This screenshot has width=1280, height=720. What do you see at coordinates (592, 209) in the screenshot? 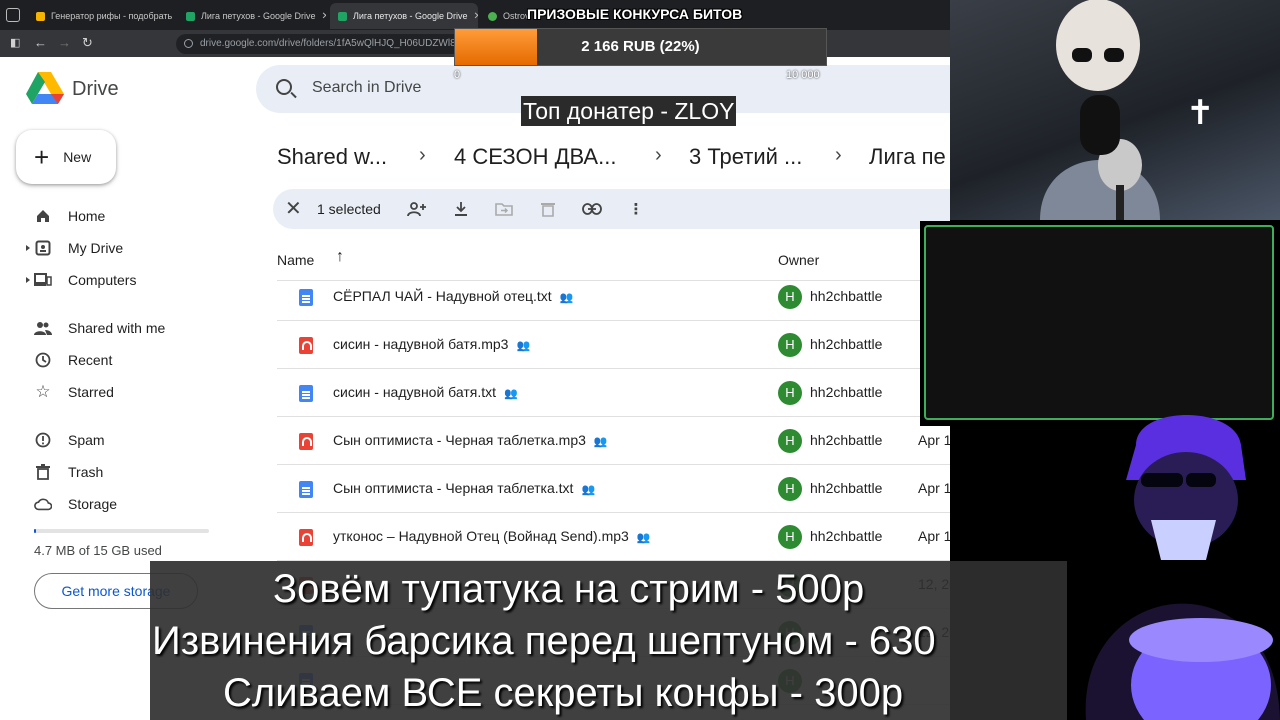
I see `copy-link-icon` at bounding box center [592, 209].